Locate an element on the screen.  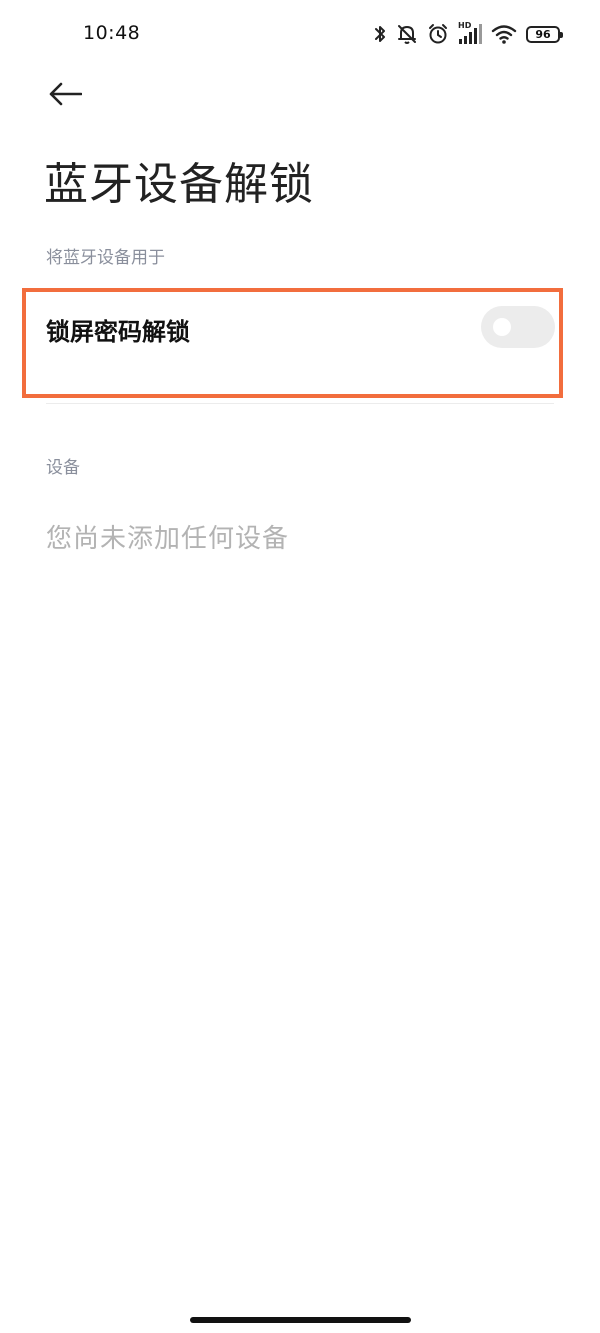
section-label-devices: 设备 is located at coordinates (63, 468).